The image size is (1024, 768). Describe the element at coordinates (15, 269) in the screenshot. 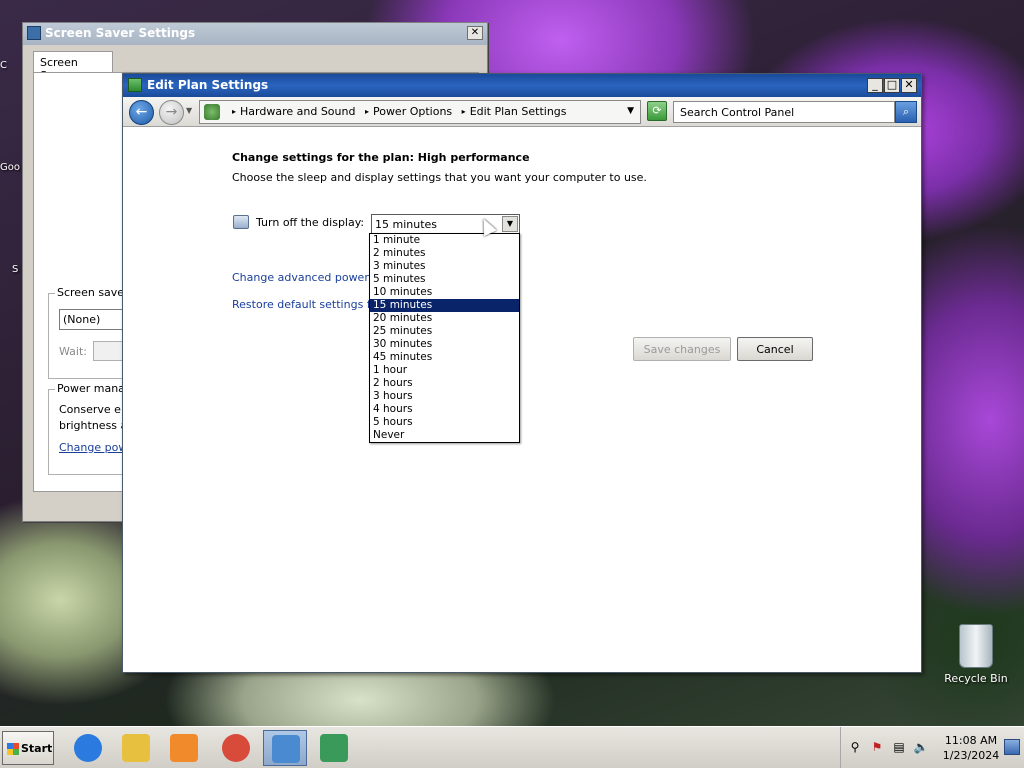

I see `desktop-icon-label: S` at that location.